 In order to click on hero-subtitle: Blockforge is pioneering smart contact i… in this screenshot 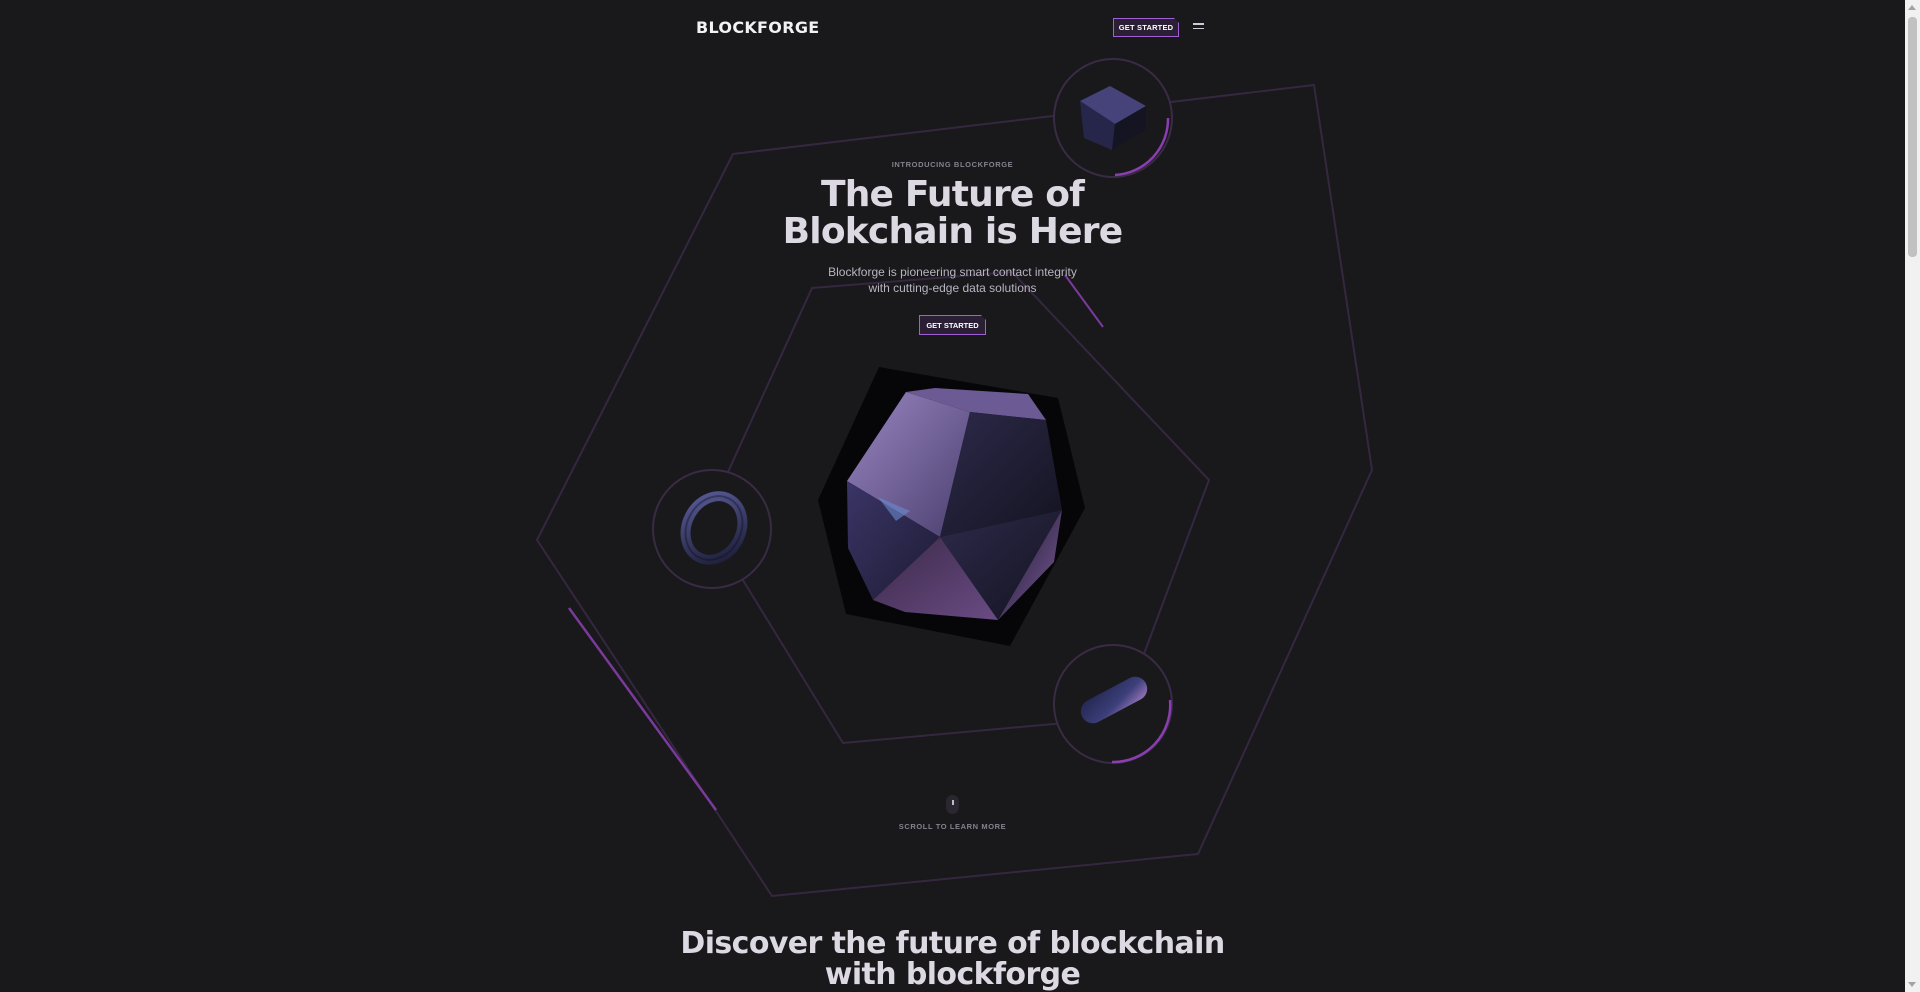, I will do `click(952, 280)`.